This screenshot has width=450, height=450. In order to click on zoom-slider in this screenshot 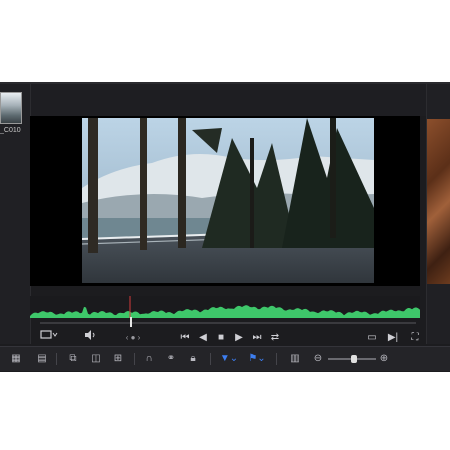, I will do `click(352, 359)`.